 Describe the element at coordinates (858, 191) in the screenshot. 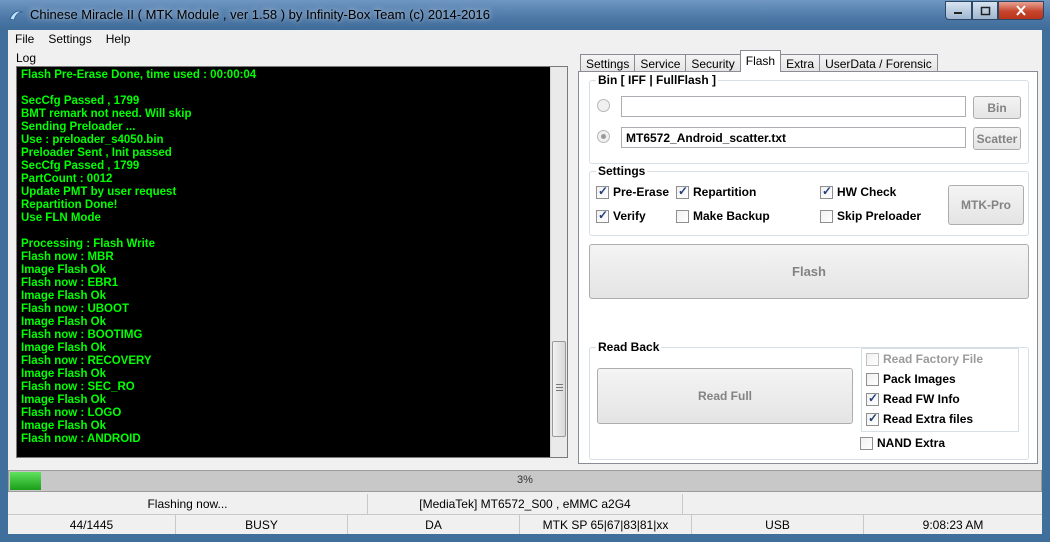

I see `hw-check-checkbox: HW Check` at that location.